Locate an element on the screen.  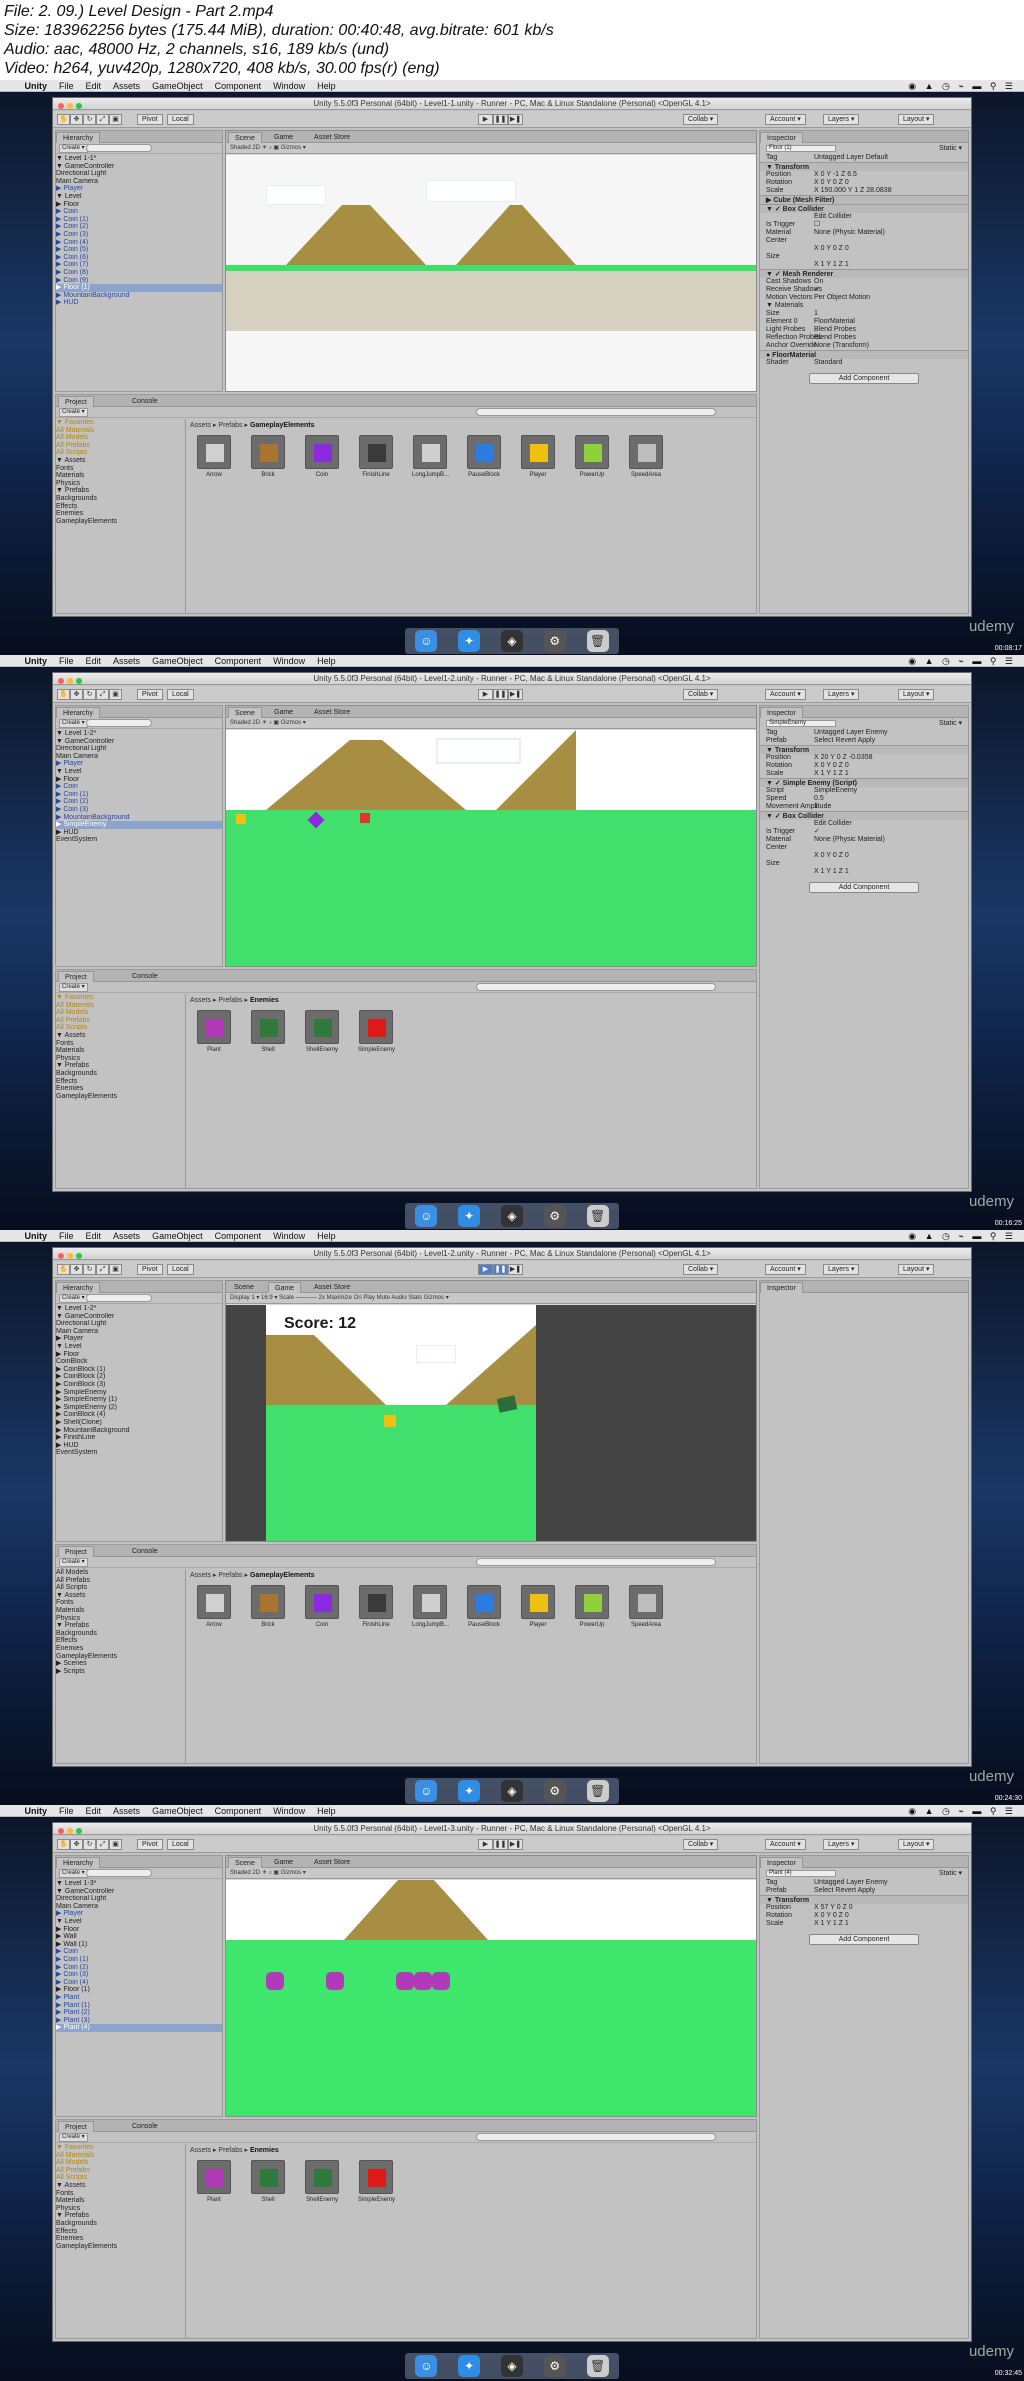
tab-inspector: Inspector is located at coordinates (781, 1287).